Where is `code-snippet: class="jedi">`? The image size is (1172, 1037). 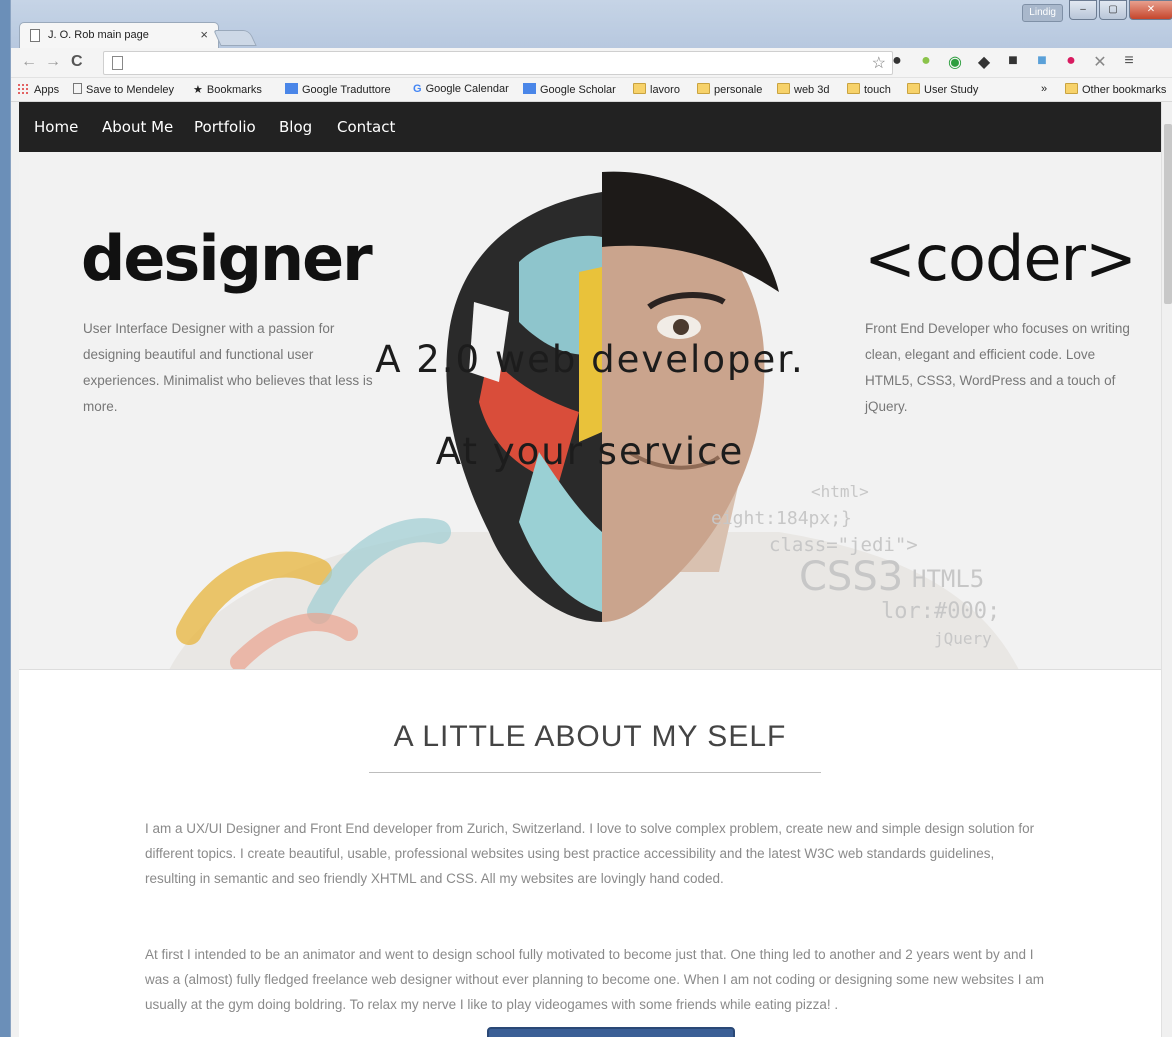
code-snippet: class="jedi"> is located at coordinates (843, 545).